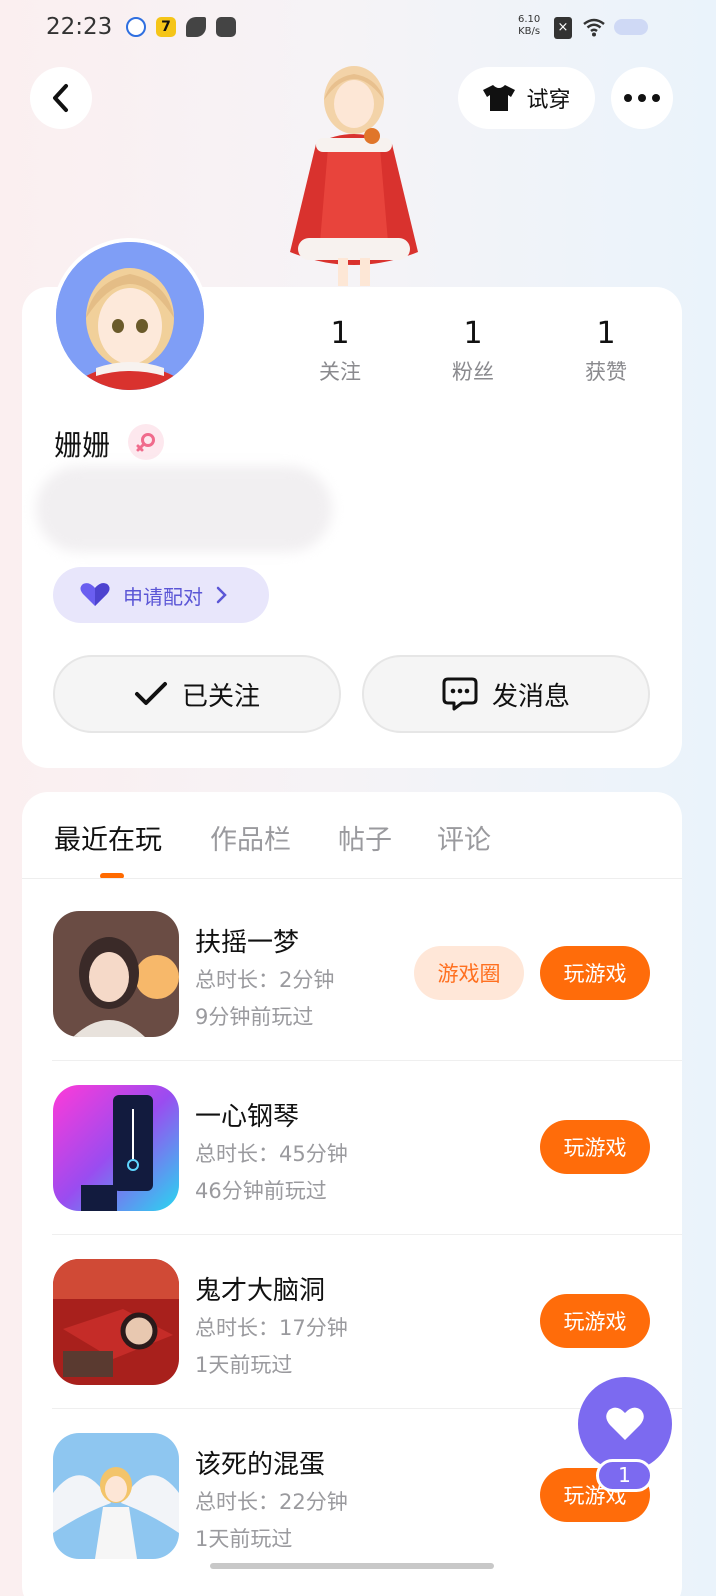 This screenshot has height=1596, width=716. Describe the element at coordinates (250, 837) in the screenshot. I see `tab-works: 作品栏` at that location.